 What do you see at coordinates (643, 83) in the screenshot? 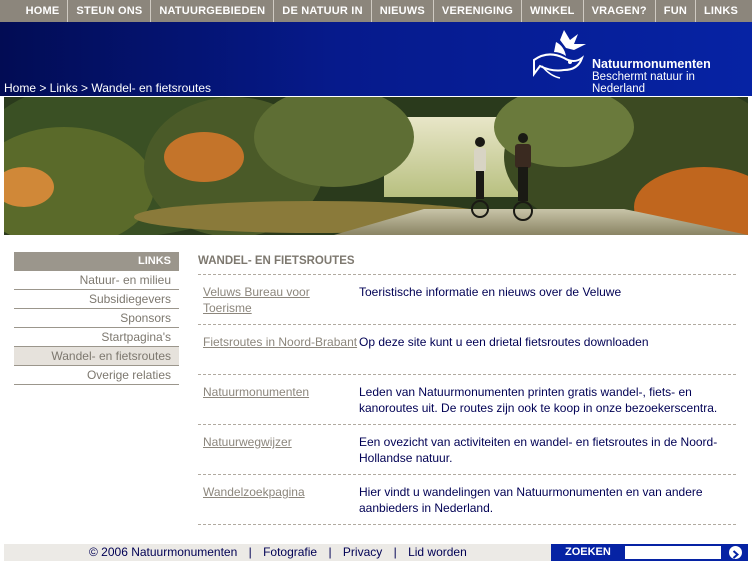
I see `logo-tagline: Beschermt natuur in Nederland` at bounding box center [643, 83].